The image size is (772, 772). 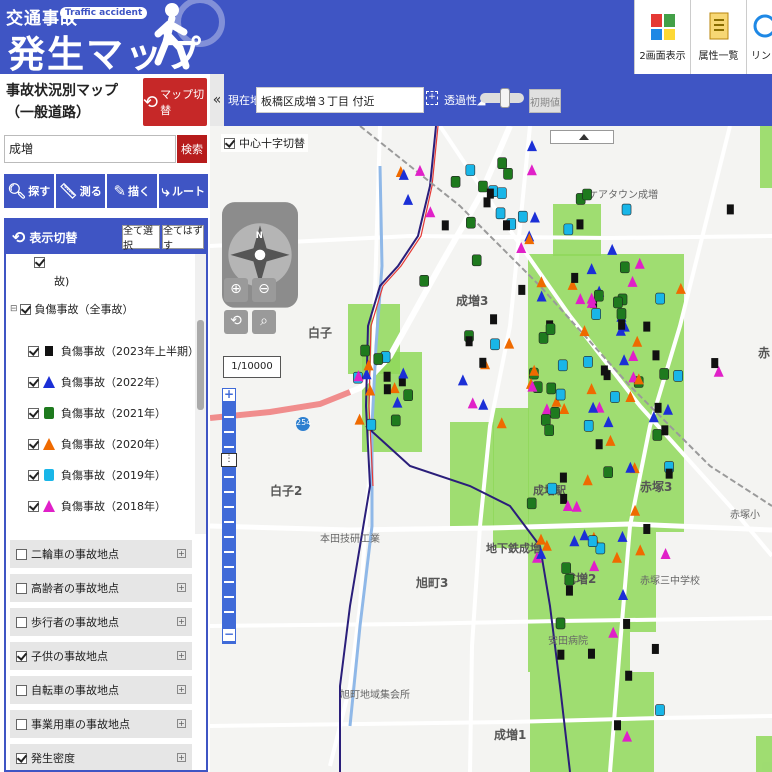 What do you see at coordinates (101, 656) in the screenshot?
I see `category-row: 子供の事故地点 +` at bounding box center [101, 656].